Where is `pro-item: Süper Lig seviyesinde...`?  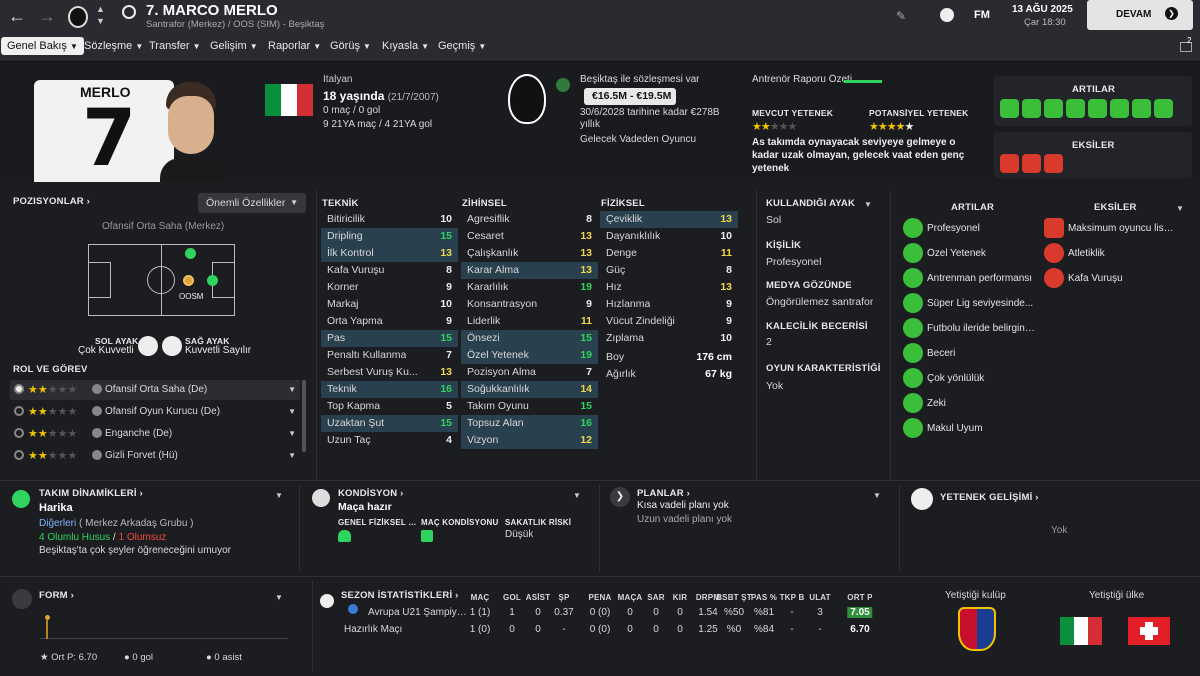
pro-item: Süper Lig seviyesinde... is located at coordinates (971, 304).